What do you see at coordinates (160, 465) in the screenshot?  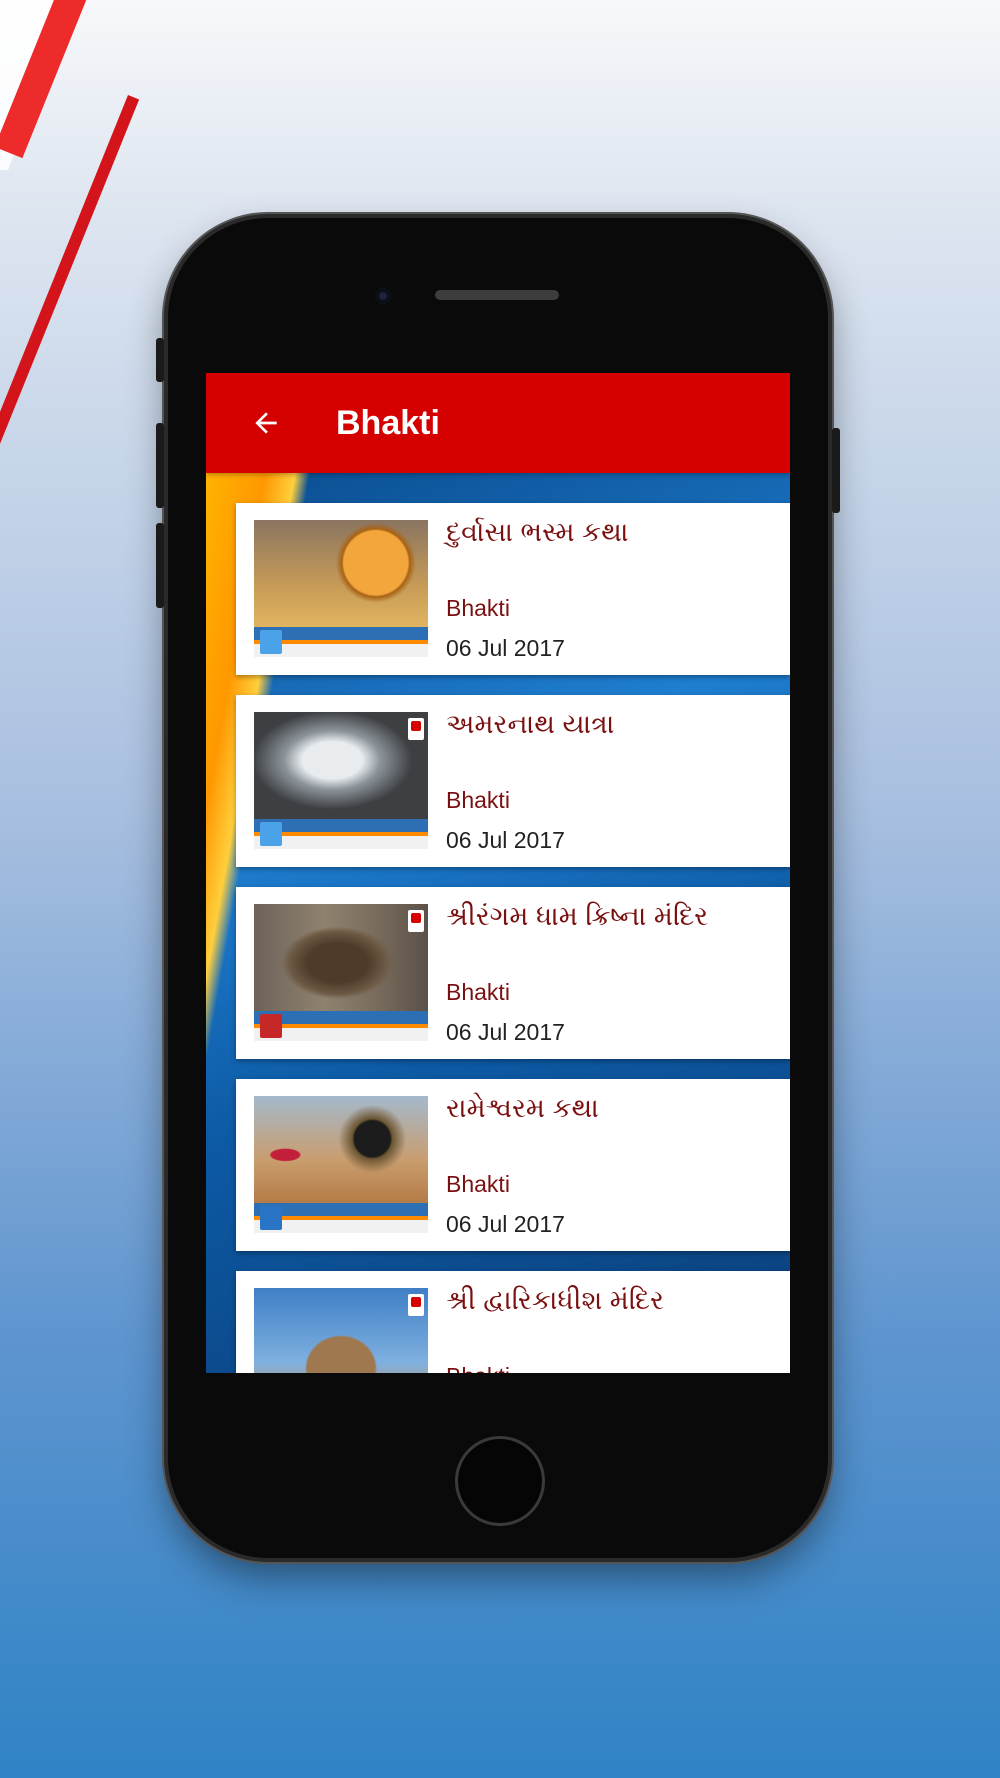 I see `phone-volume-up` at bounding box center [160, 465].